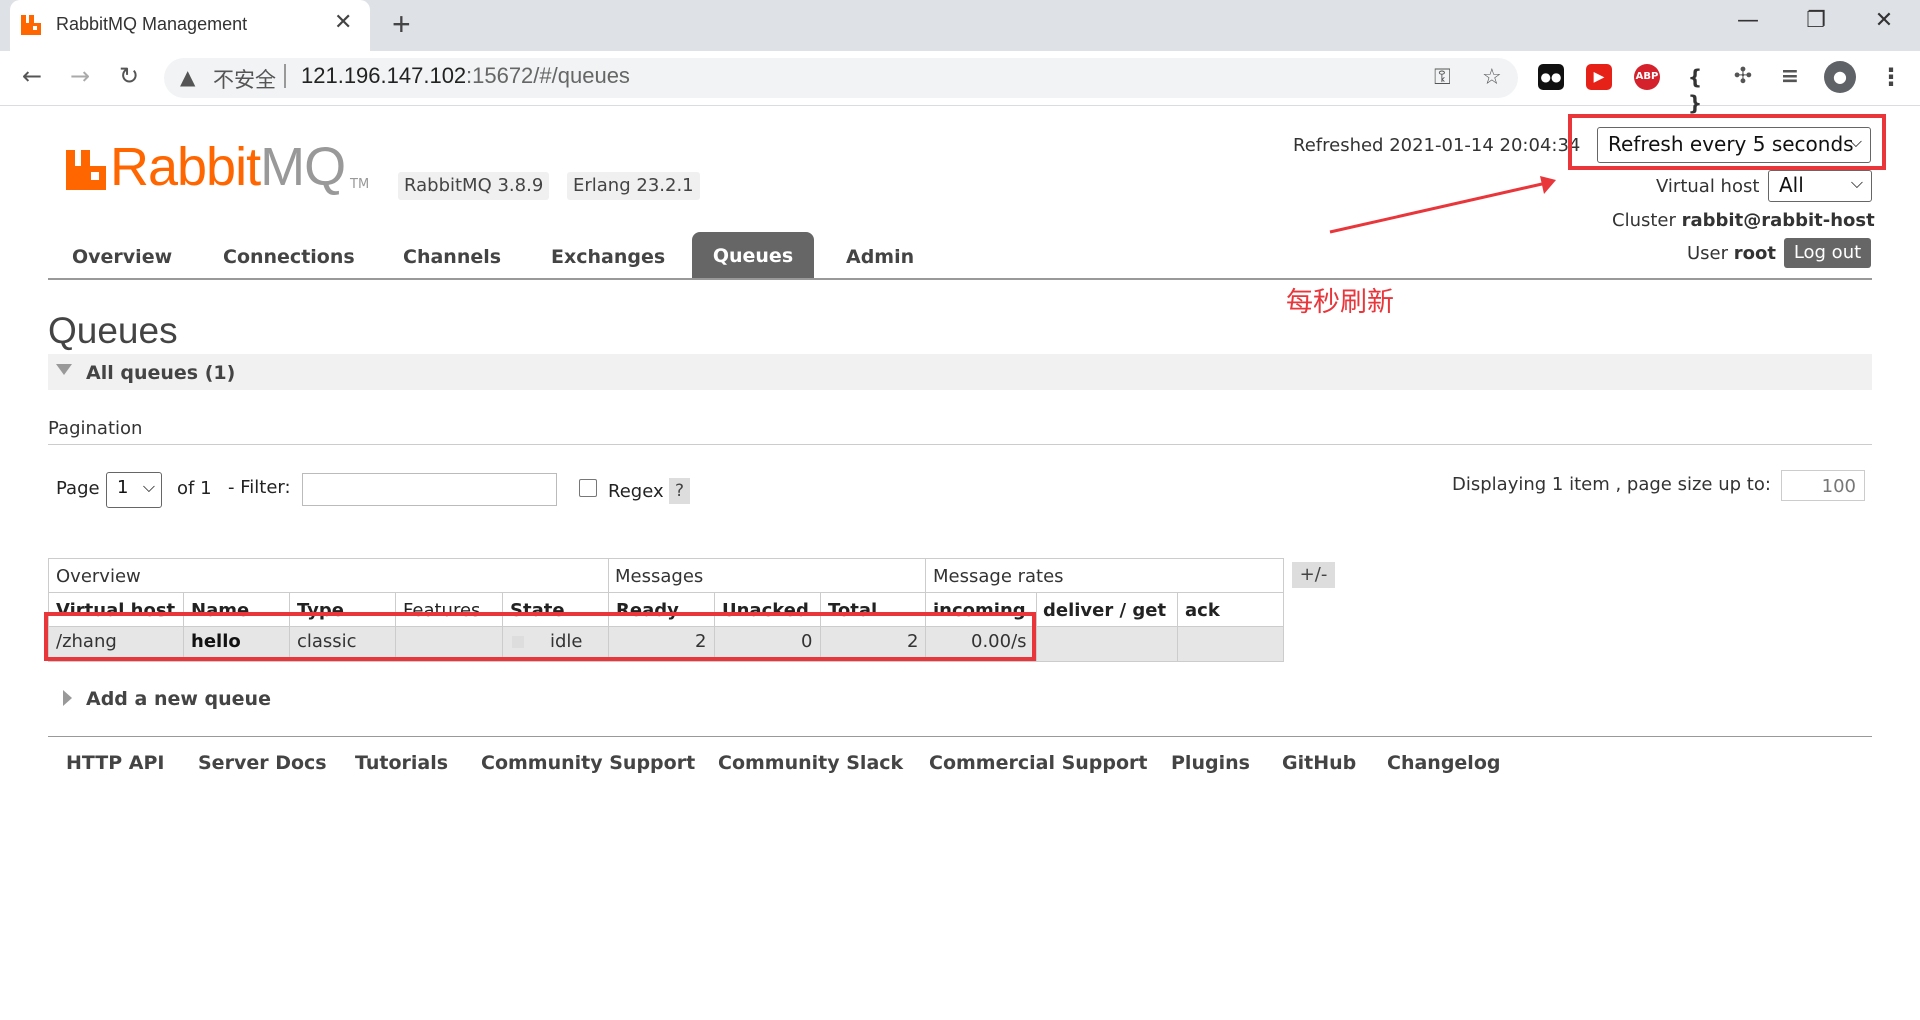 Image resolution: width=1920 pixels, height=1020 pixels. I want to click on regex-help-button: ?, so click(679, 491).